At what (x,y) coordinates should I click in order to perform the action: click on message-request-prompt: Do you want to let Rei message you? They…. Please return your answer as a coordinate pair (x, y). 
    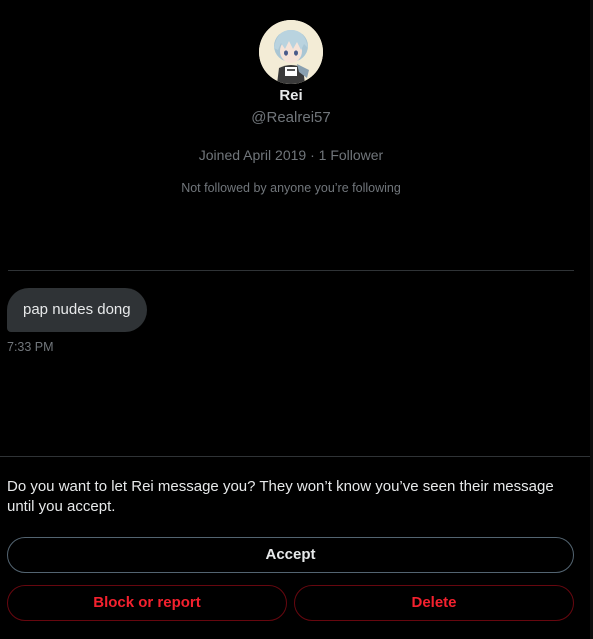
    Looking at the image, I should click on (280, 496).